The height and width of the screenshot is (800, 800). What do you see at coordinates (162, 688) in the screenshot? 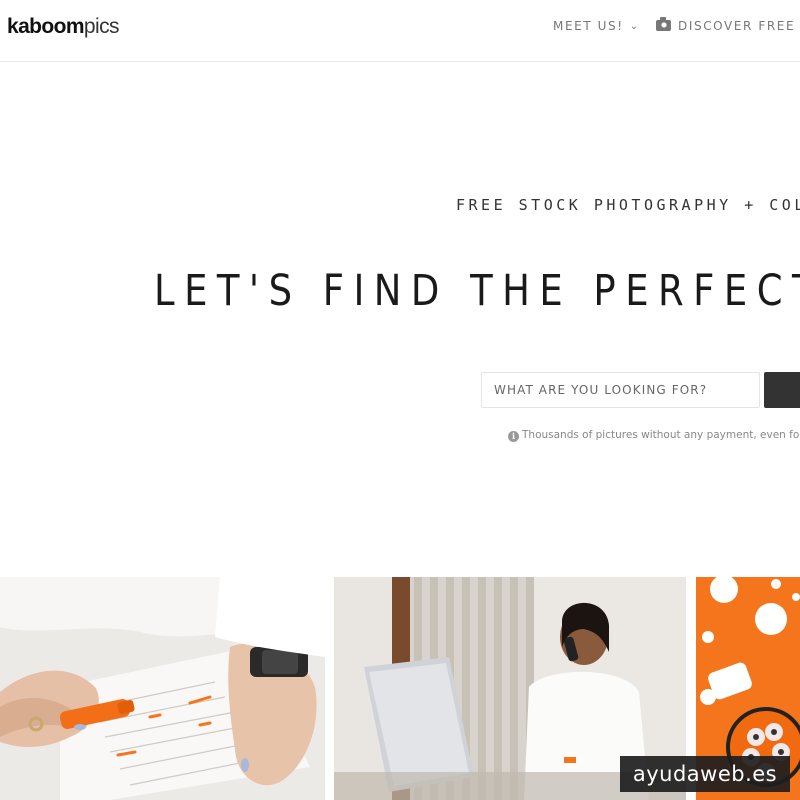
I see `photo-highlighter-document` at bounding box center [162, 688].